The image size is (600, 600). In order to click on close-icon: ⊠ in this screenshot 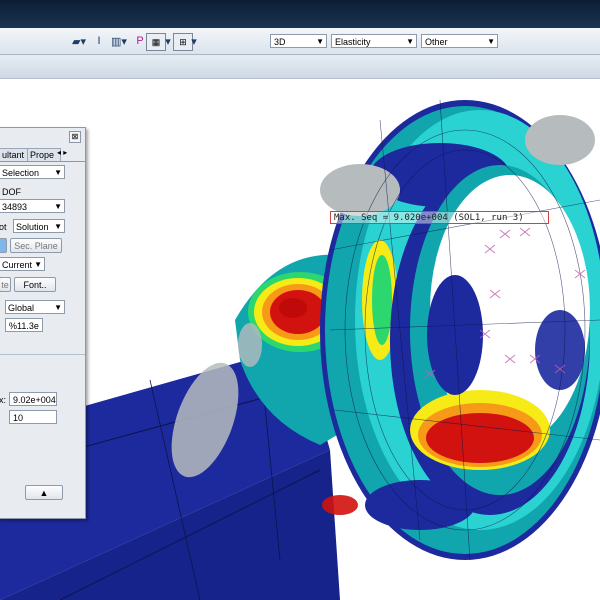, I will do `click(75, 137)`.